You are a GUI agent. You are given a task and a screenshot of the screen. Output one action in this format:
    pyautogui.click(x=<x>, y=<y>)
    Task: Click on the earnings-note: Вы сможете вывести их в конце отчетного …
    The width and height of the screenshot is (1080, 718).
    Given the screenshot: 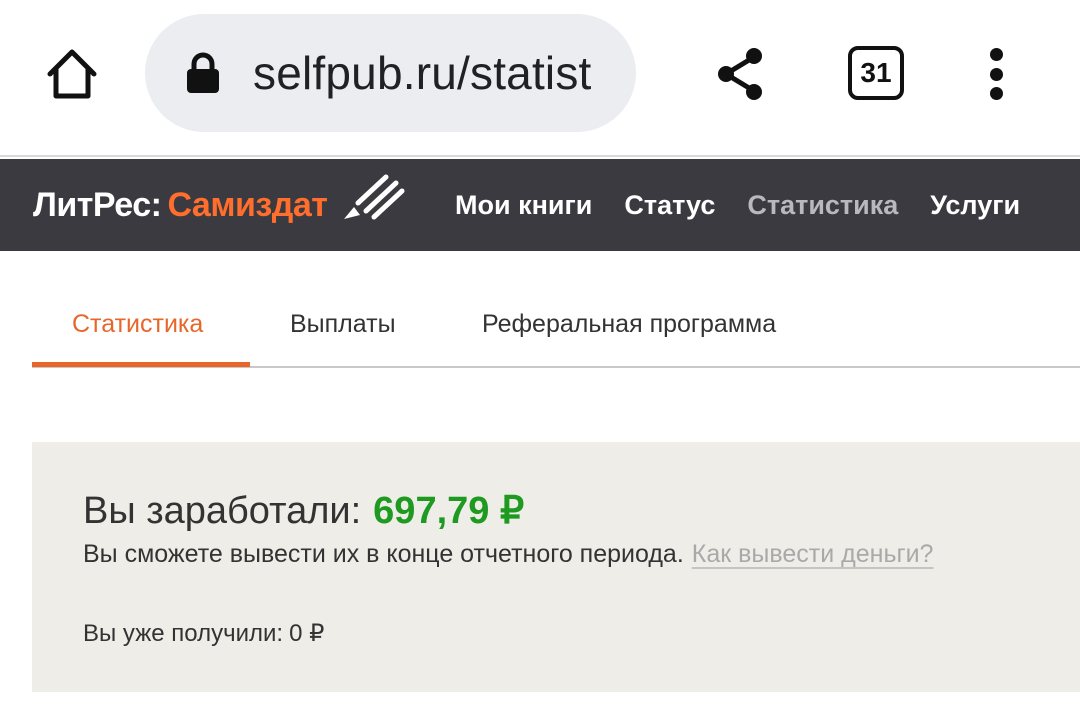 What is the action you would take?
    pyautogui.click(x=508, y=554)
    